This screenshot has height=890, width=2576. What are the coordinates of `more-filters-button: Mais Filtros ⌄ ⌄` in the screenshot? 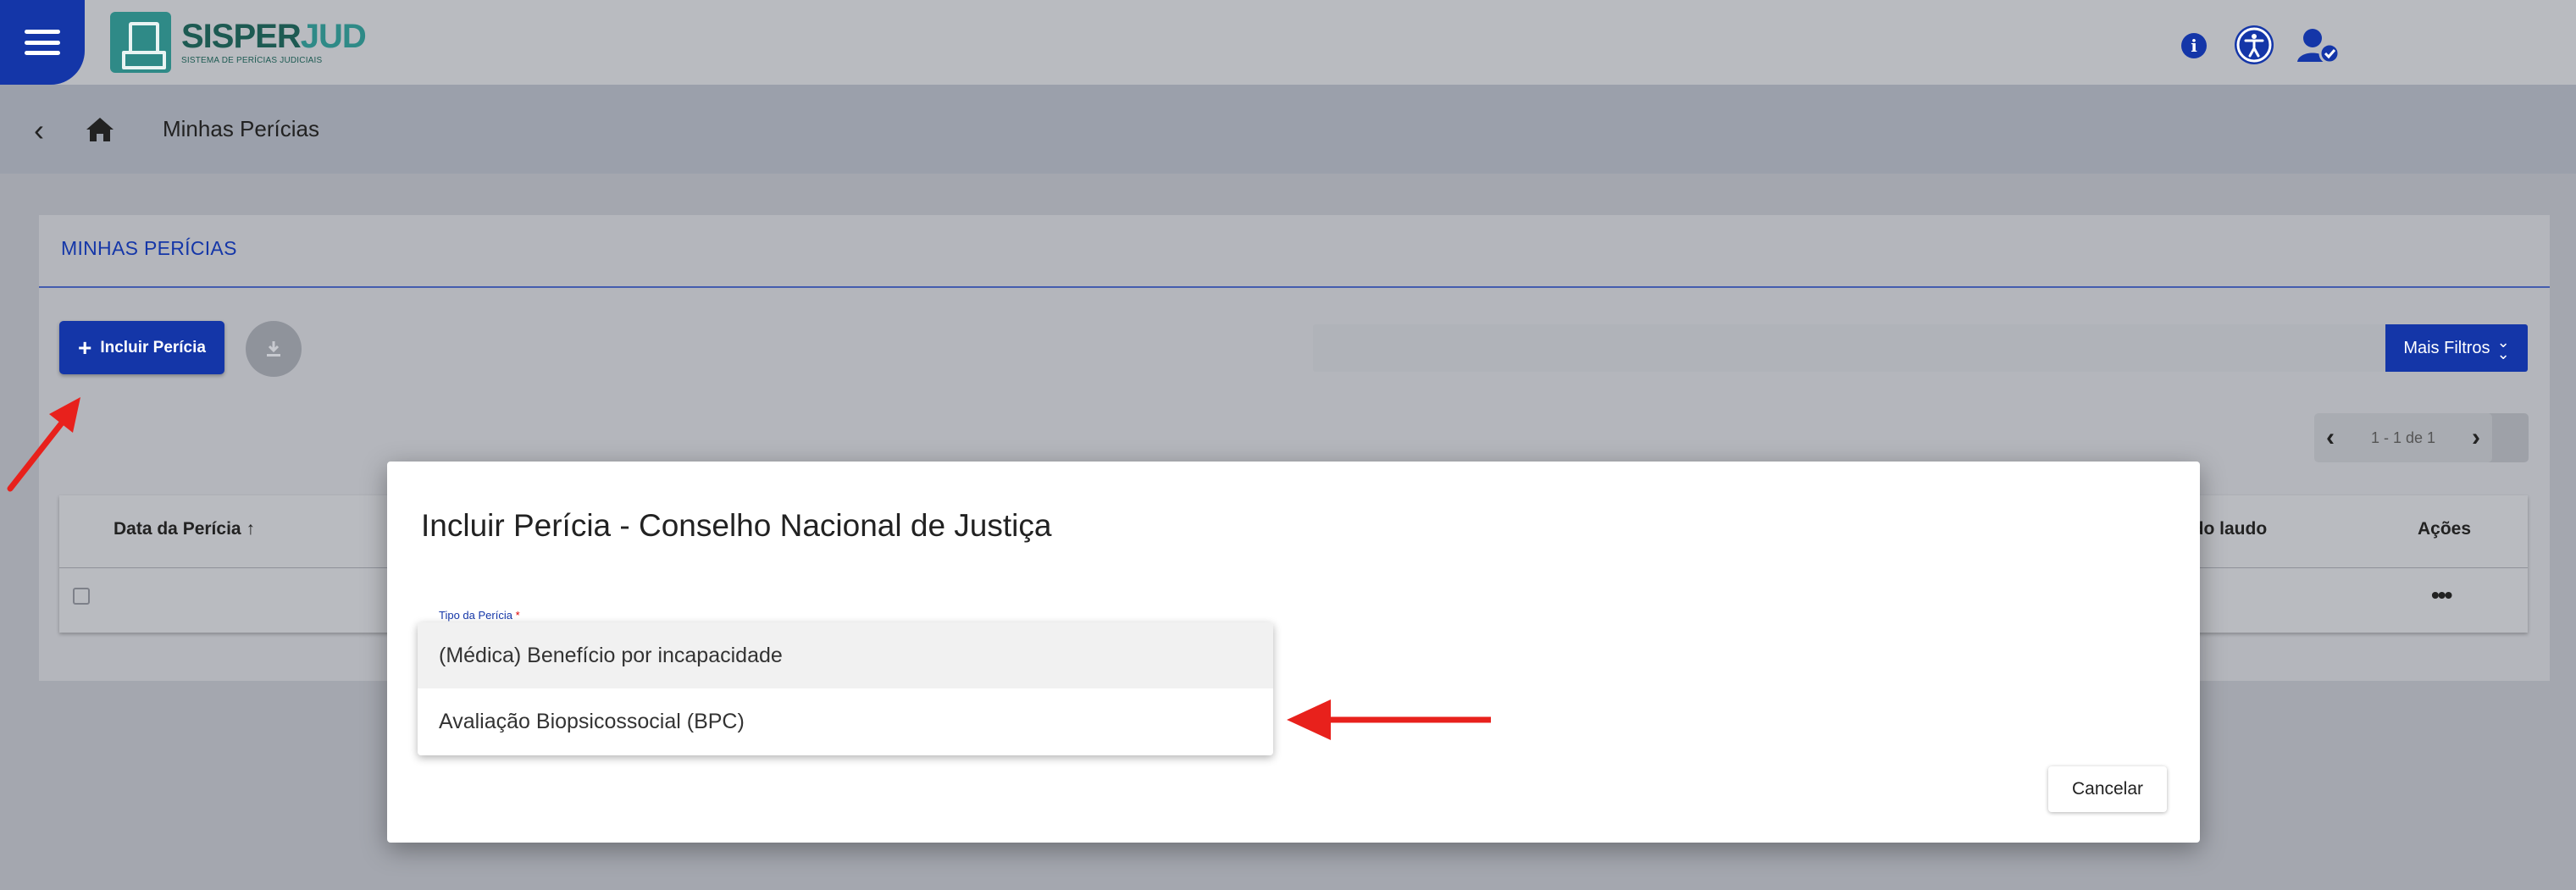 It's located at (2456, 348).